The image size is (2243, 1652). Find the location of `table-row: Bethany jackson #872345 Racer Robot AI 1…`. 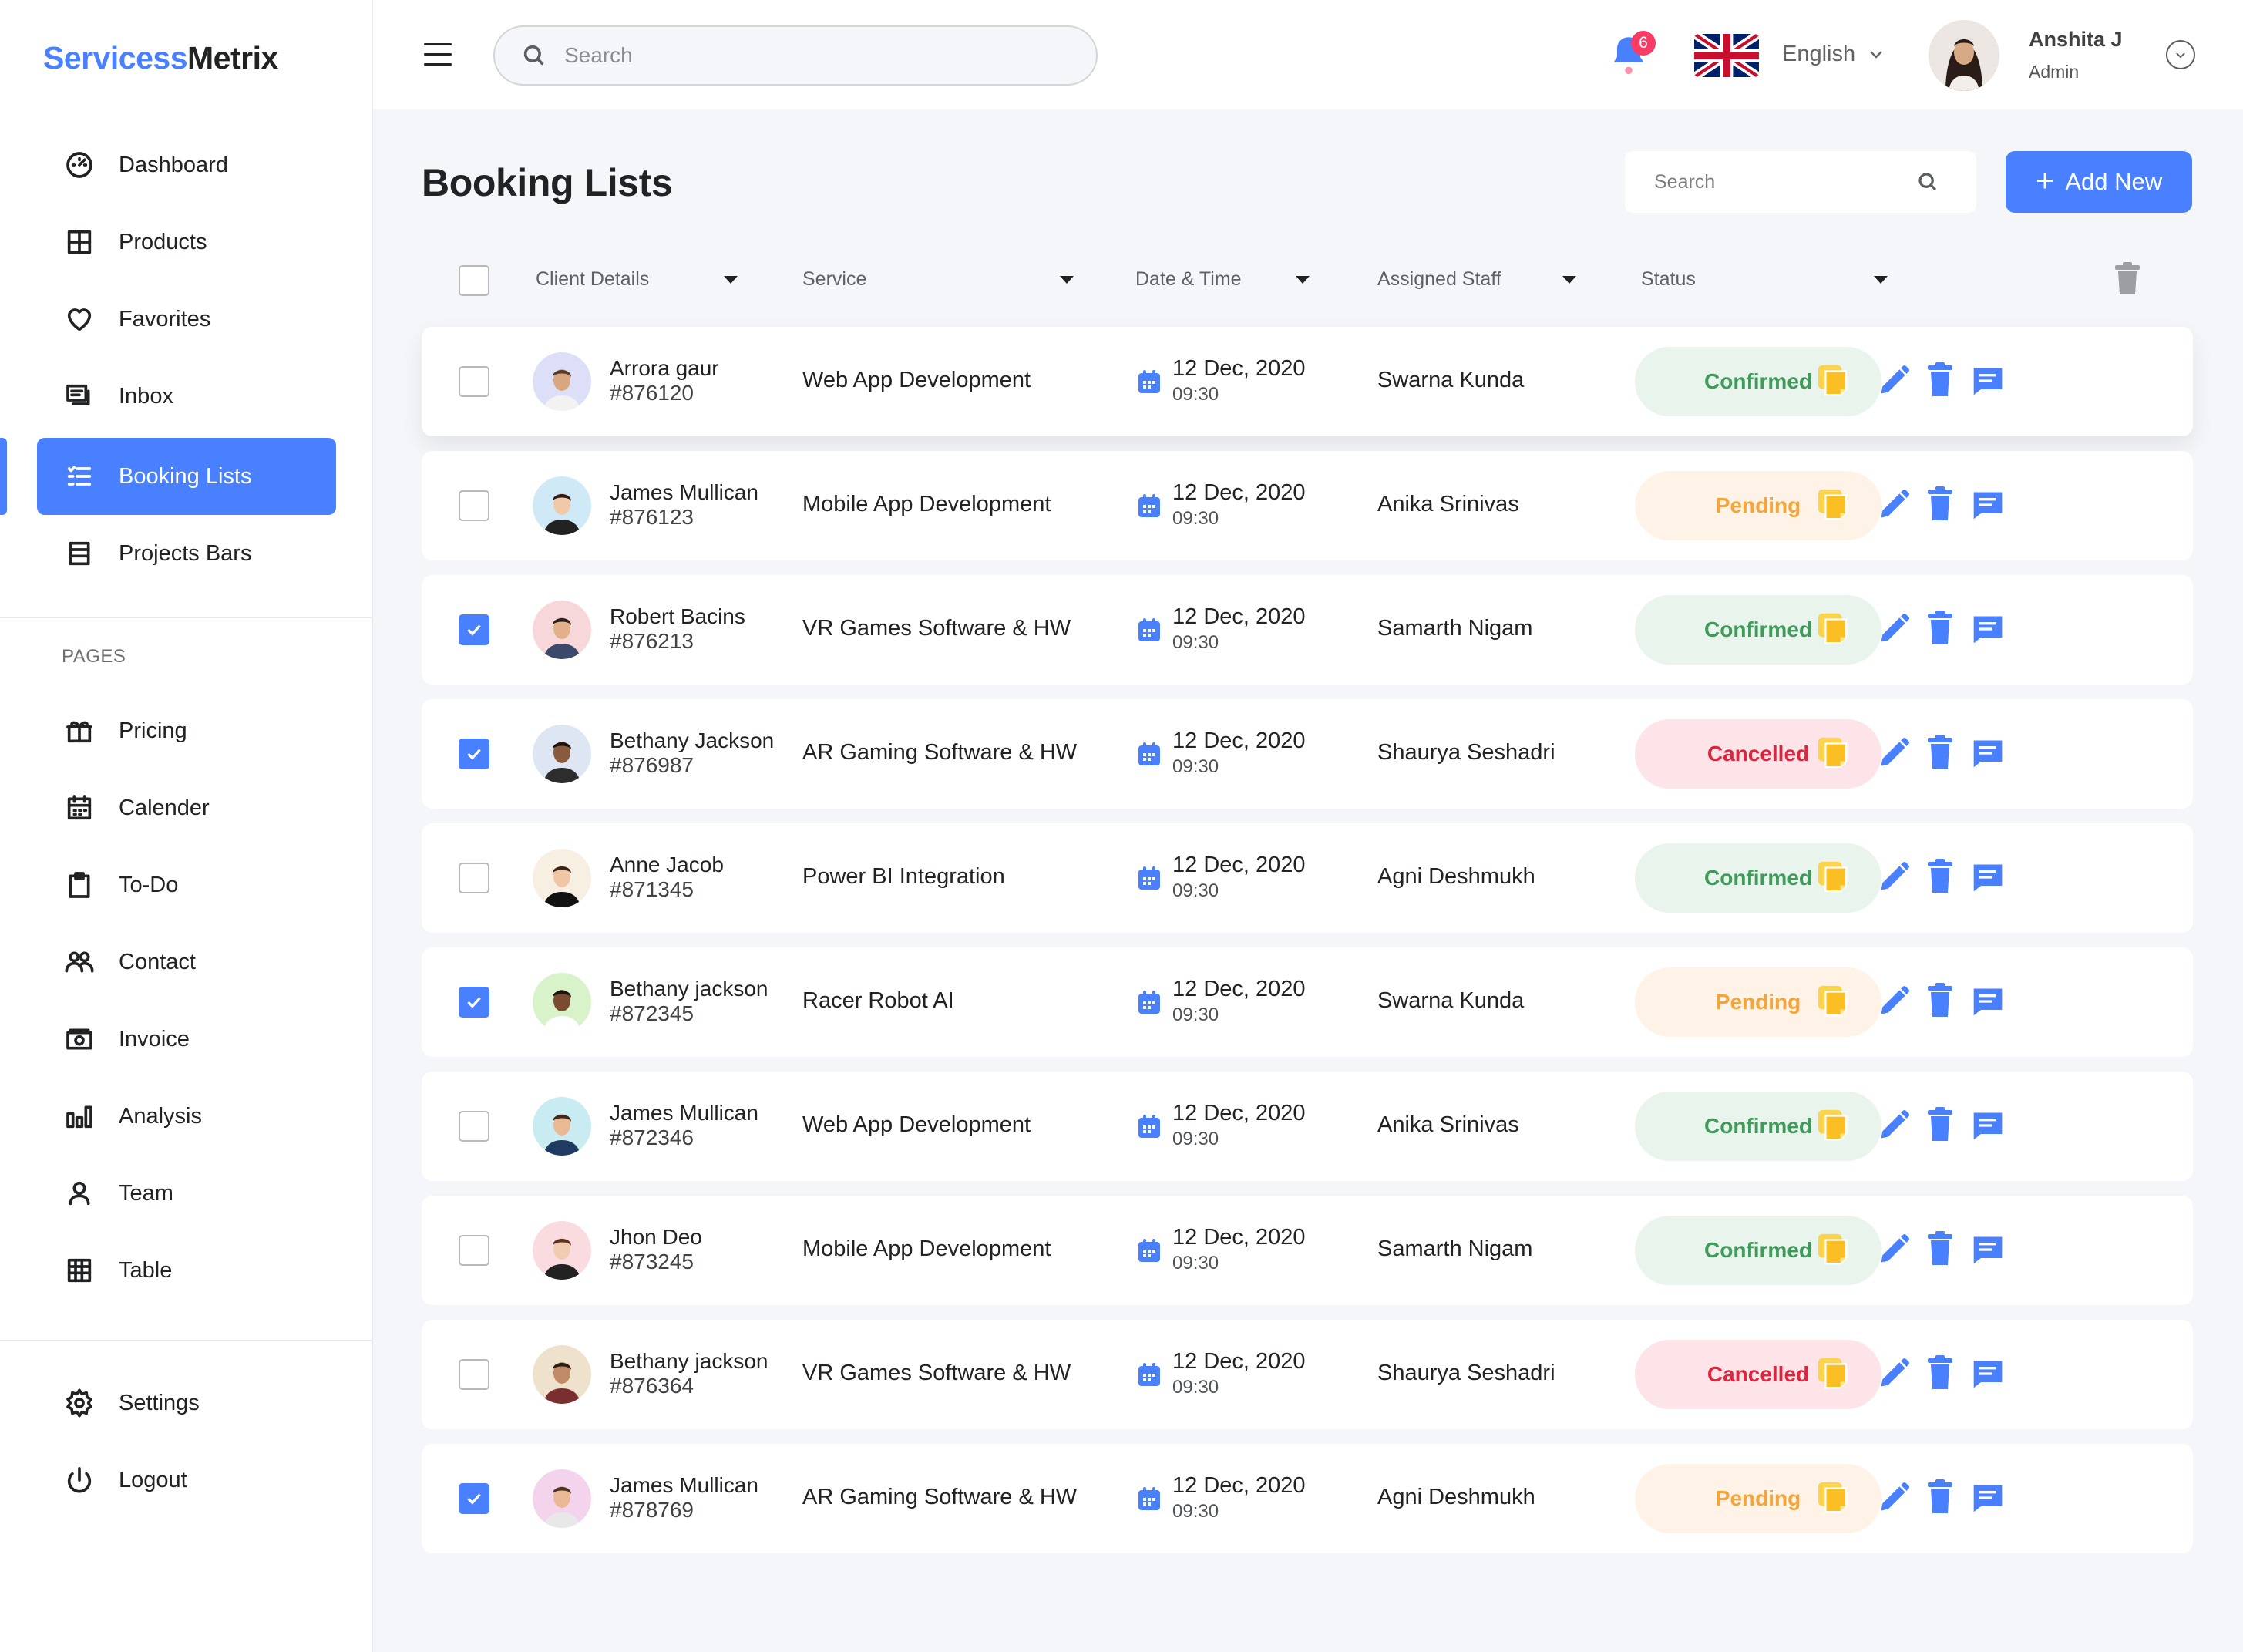

table-row: Bethany jackson #872345 Racer Robot AI 1… is located at coordinates (1307, 1002).